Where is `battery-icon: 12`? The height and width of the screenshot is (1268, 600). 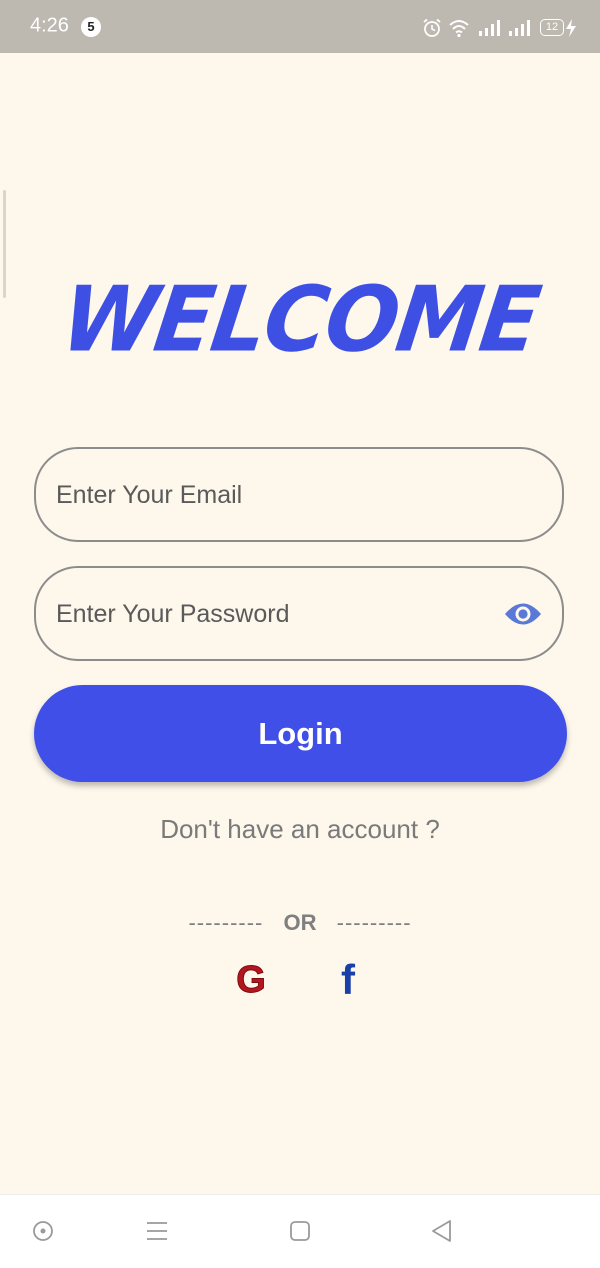
battery-icon: 12 is located at coordinates (552, 27).